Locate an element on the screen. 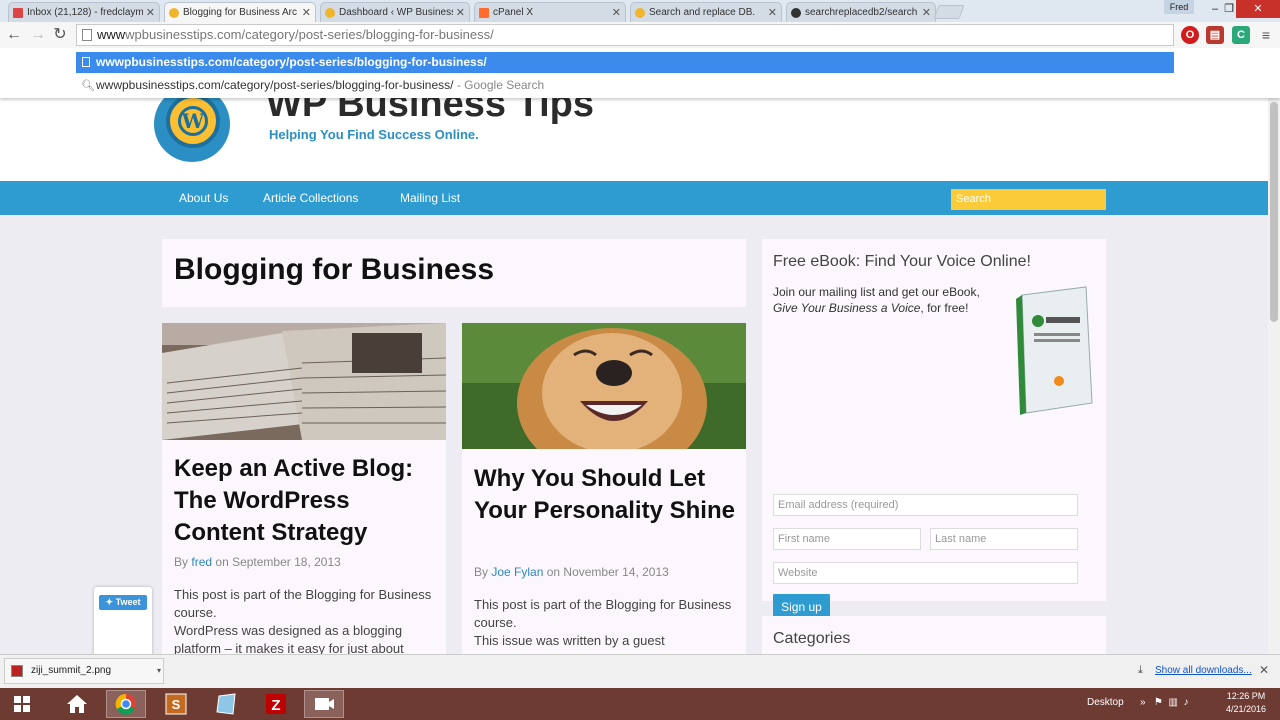 The image size is (1280, 720). gmail-icon is located at coordinates (18, 12).